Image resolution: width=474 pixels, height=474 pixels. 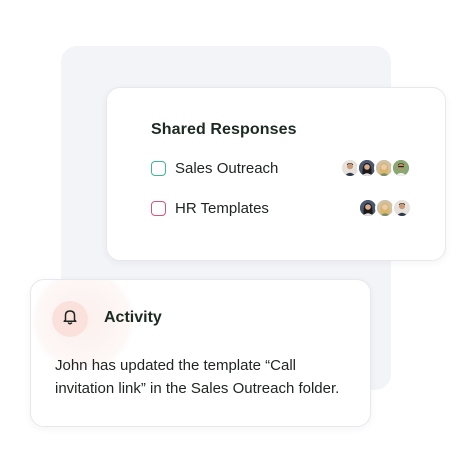 I want to click on hr-templates-avatars, so click(x=385, y=208).